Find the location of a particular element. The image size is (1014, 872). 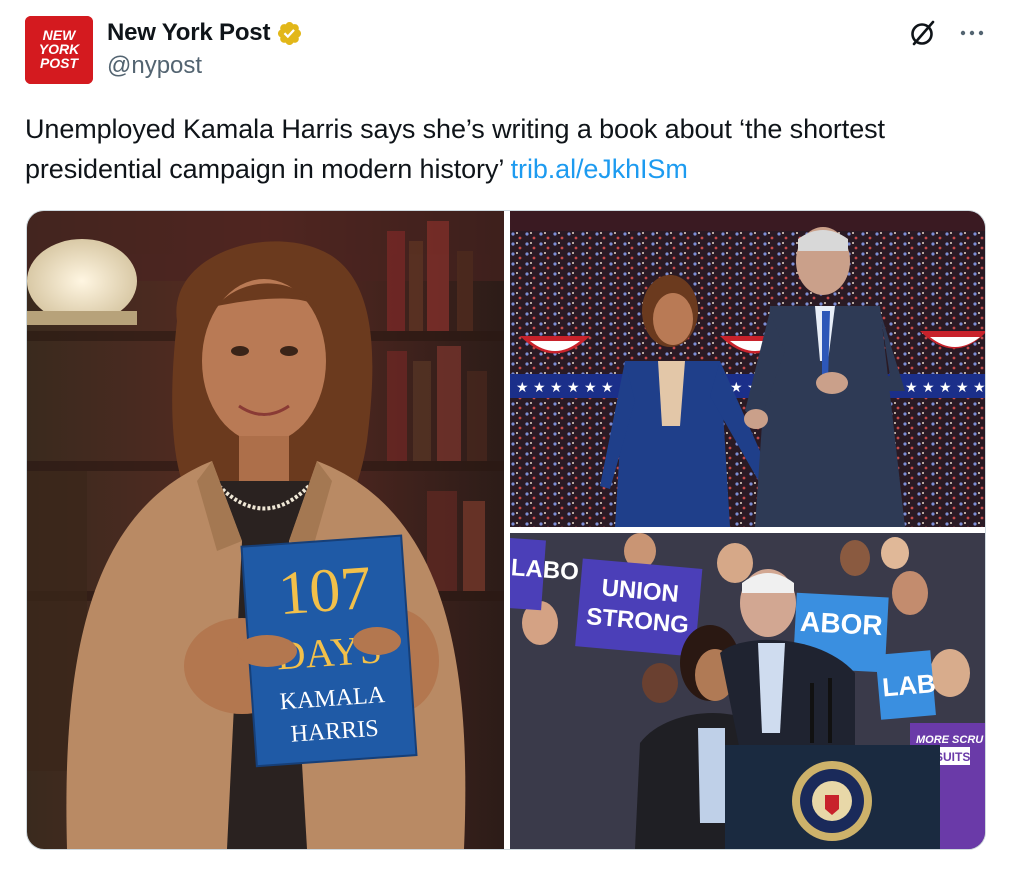

verified-badge-icon is located at coordinates (289, 33).